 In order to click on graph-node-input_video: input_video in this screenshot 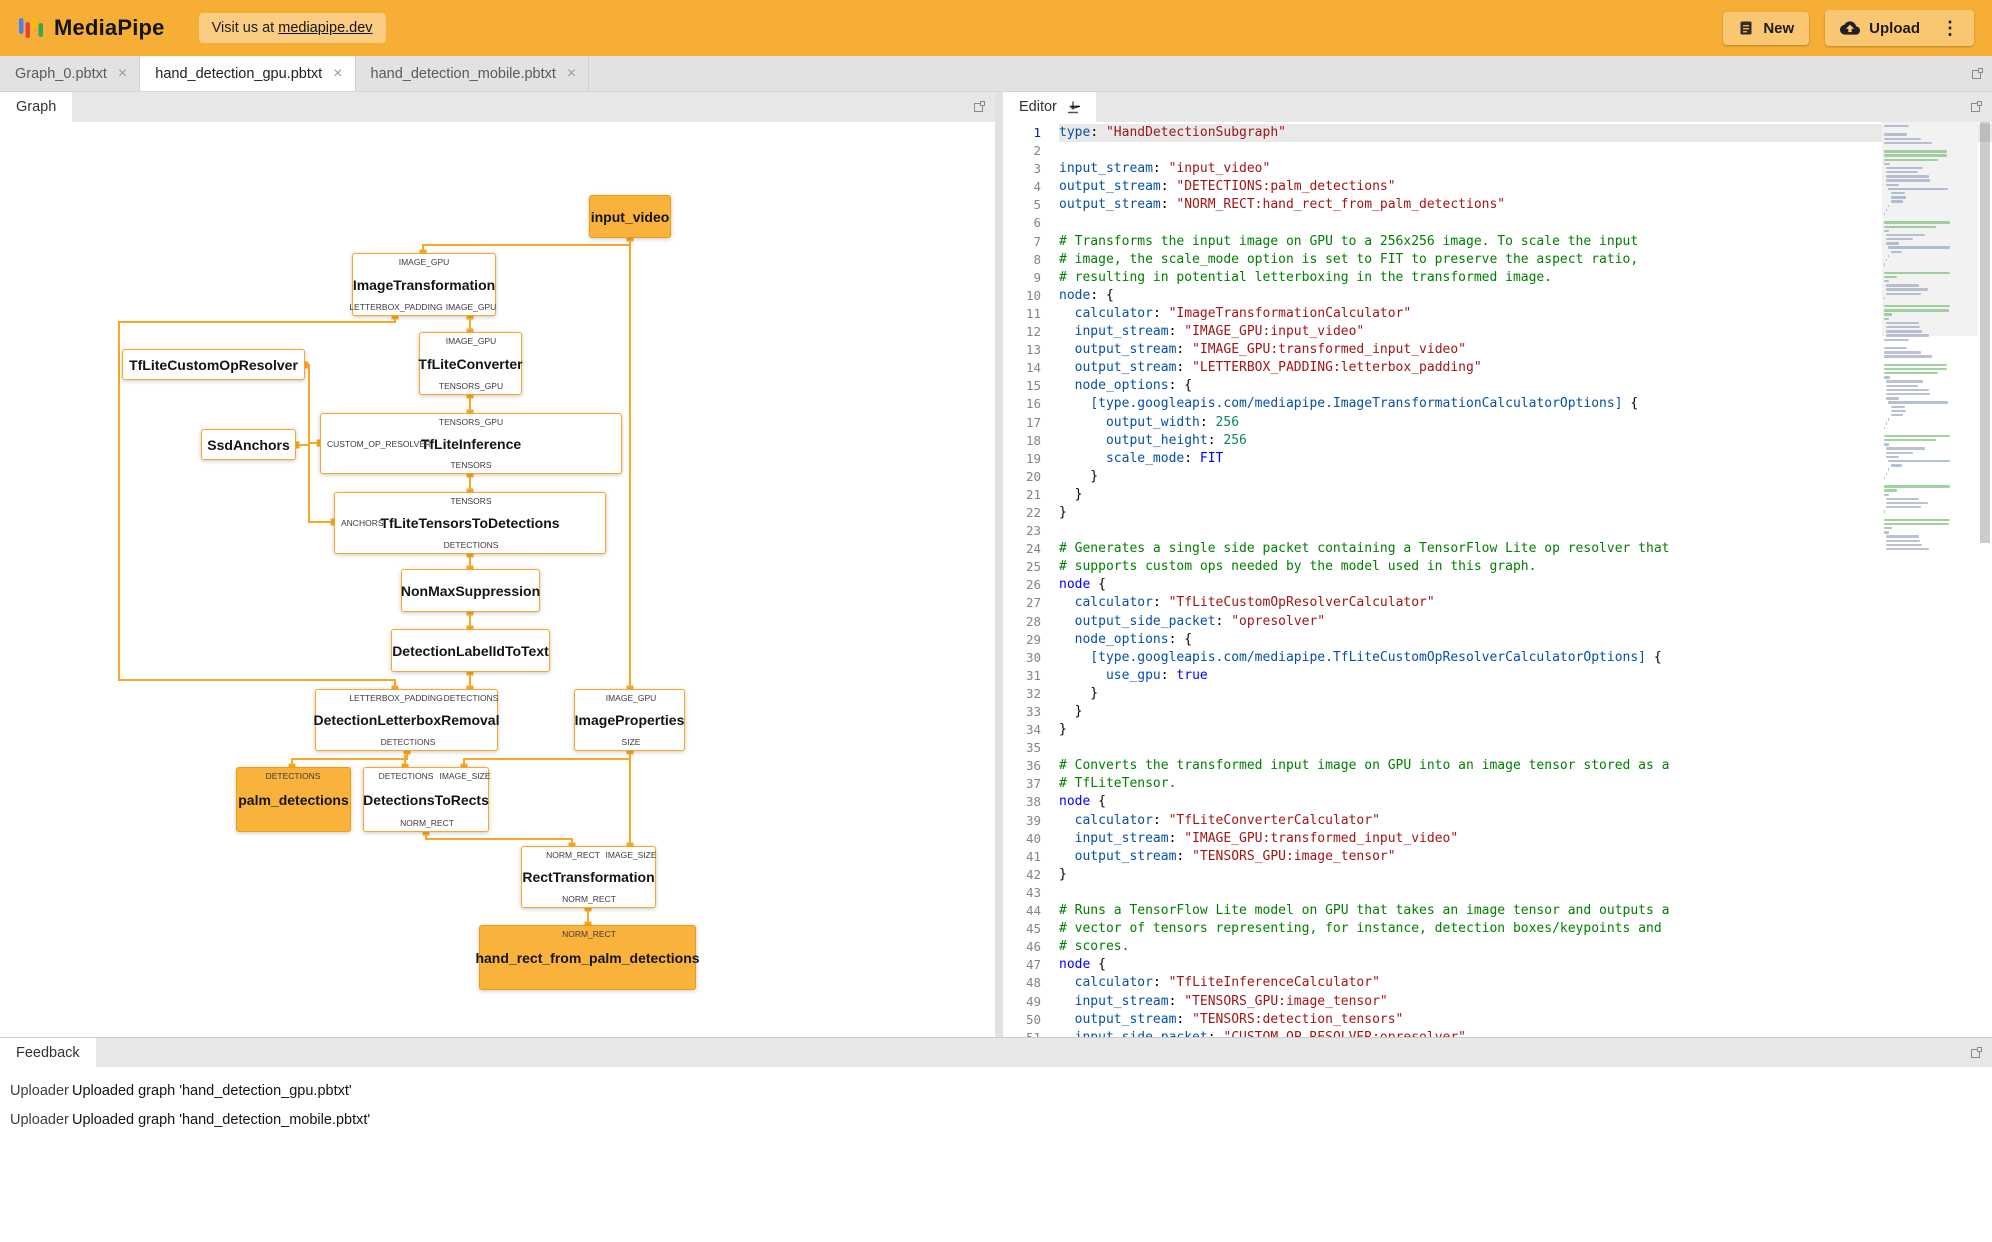, I will do `click(630, 216)`.